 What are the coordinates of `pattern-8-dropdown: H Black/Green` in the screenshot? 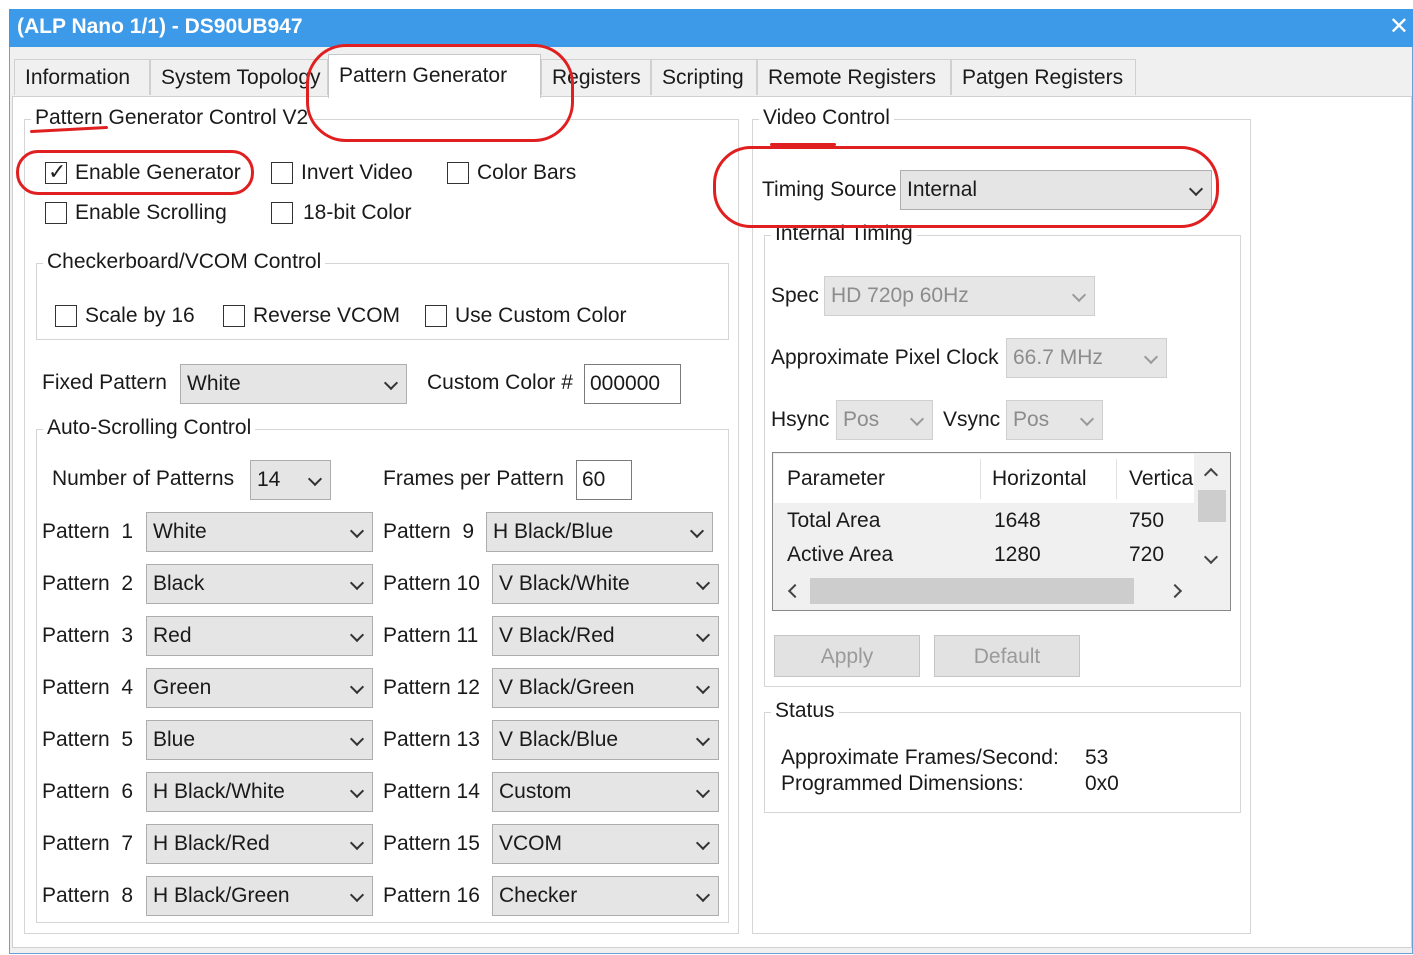 It's located at (259, 896).